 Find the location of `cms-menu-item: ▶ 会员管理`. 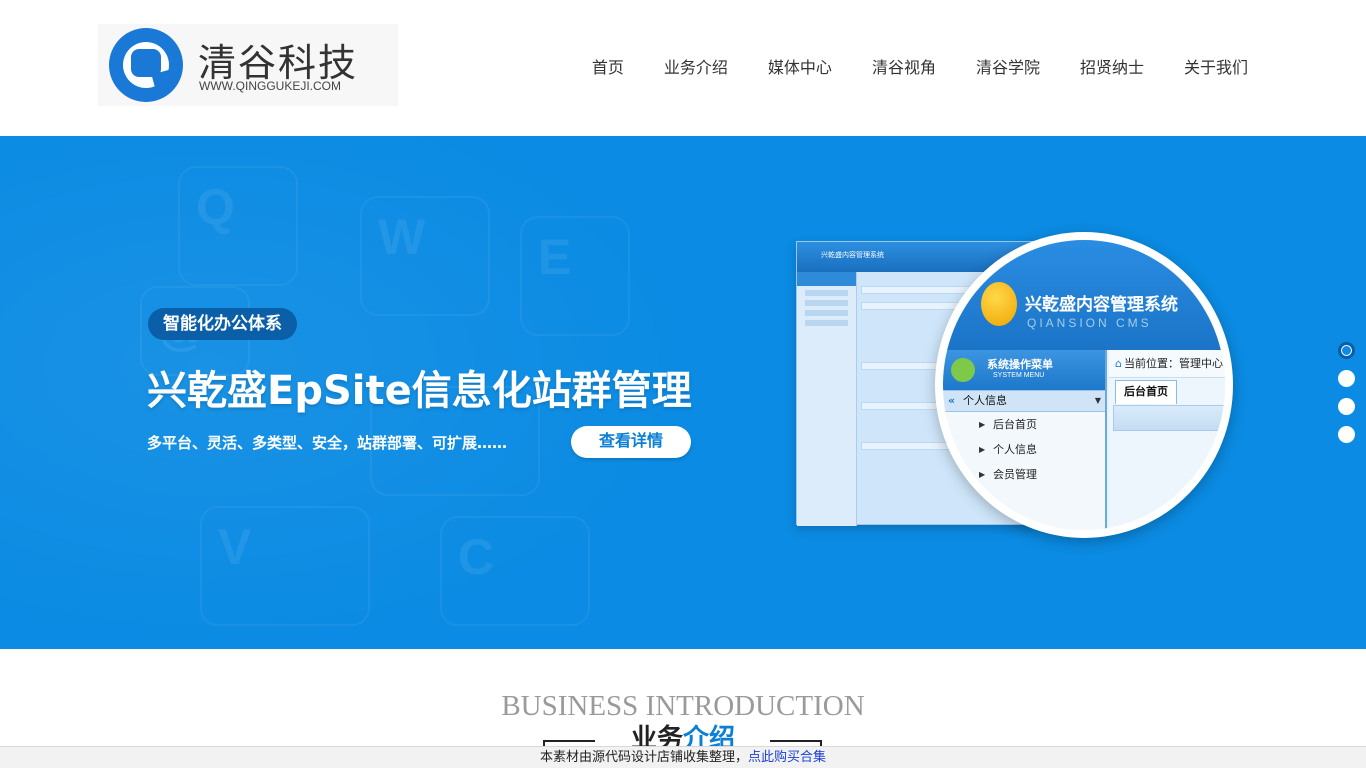

cms-menu-item: ▶ 会员管理 is located at coordinates (1024, 474).